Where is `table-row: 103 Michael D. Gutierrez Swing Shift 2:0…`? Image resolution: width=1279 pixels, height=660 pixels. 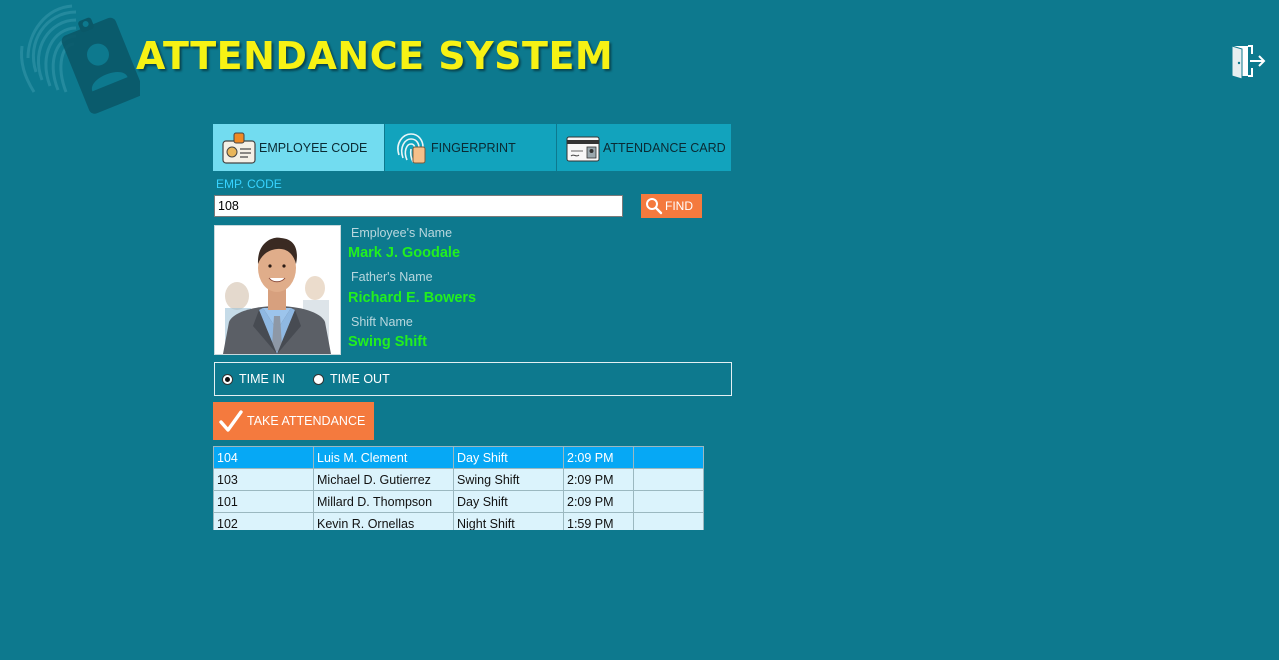
table-row: 103 Michael D. Gutierrez Swing Shift 2:0… is located at coordinates (459, 480).